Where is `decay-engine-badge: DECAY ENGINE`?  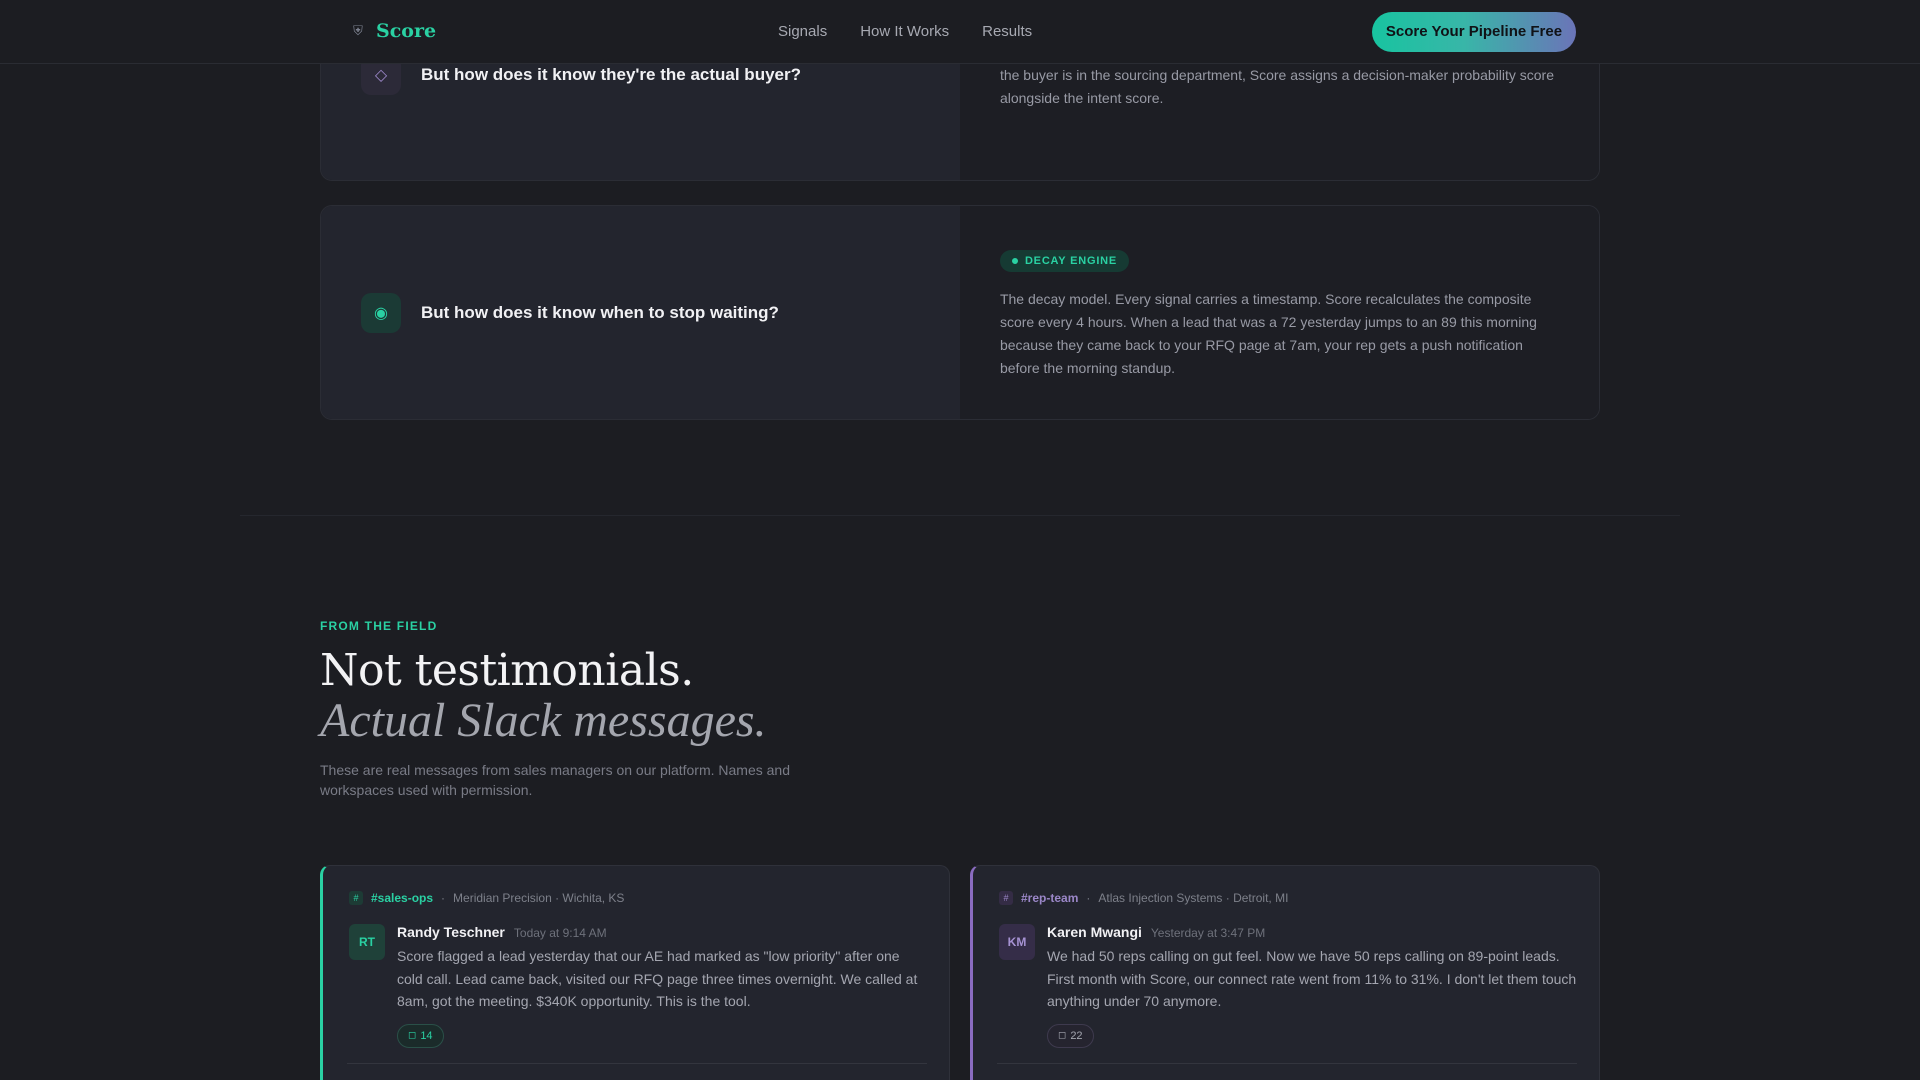 decay-engine-badge: DECAY ENGINE is located at coordinates (1064, 261).